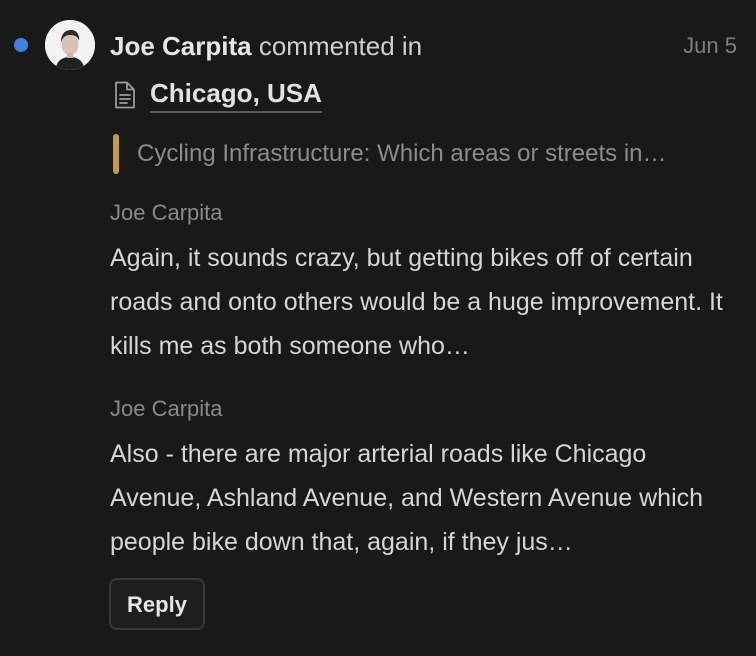  I want to click on reply-button: Reply, so click(157, 604).